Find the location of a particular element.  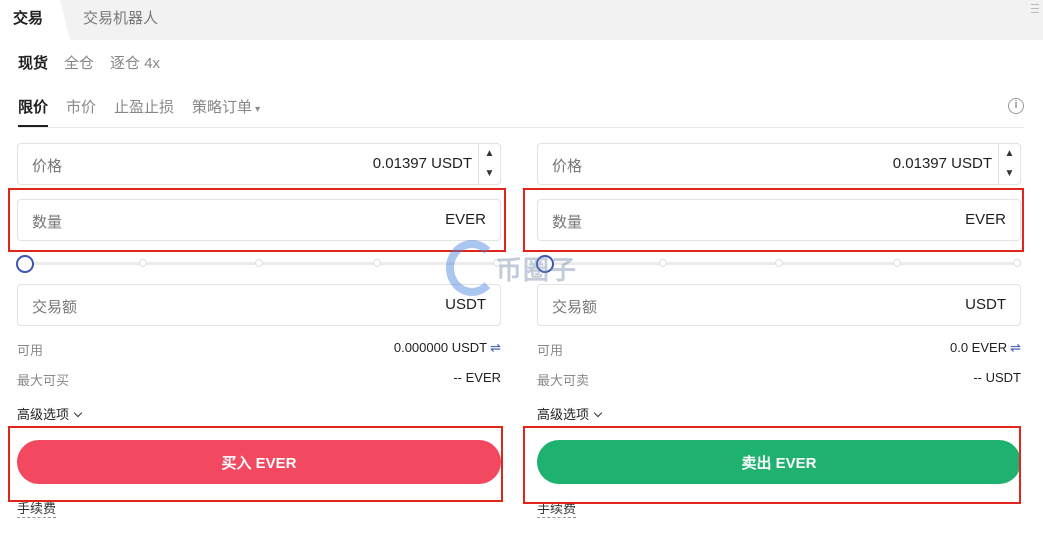

buy-max-row: 最大可买 -- EVER is located at coordinates (259, 379).